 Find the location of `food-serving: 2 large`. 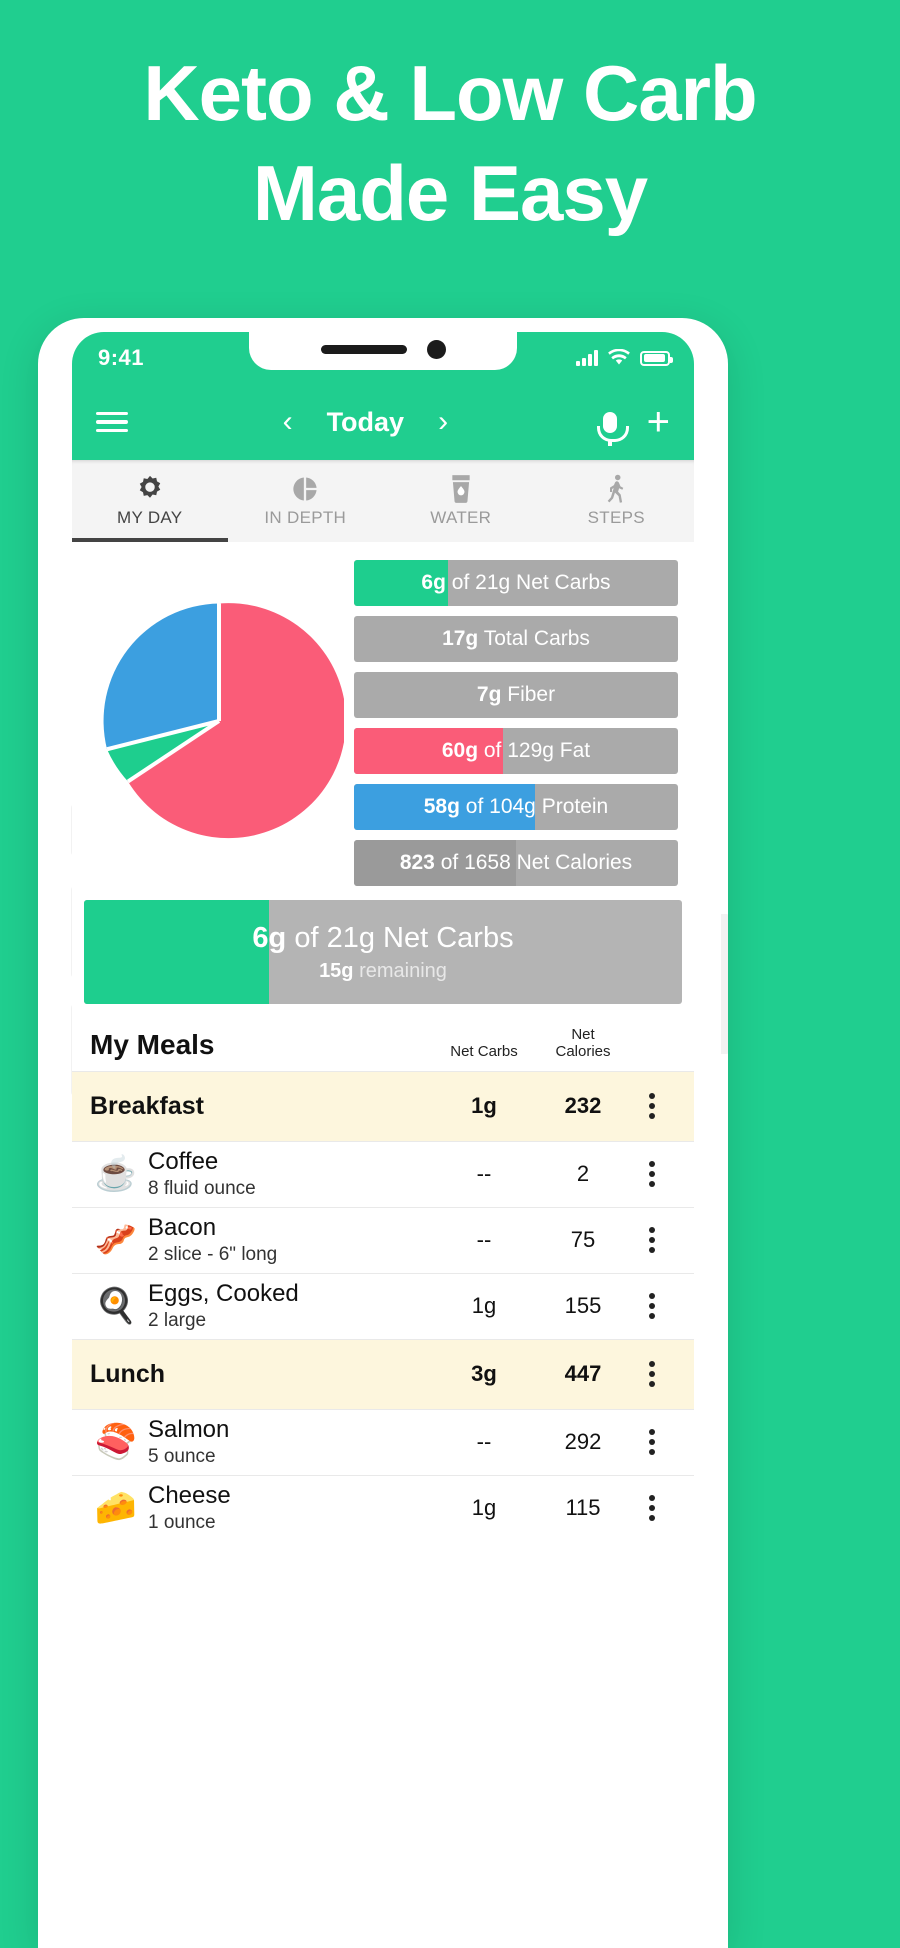

food-serving: 2 large is located at coordinates (177, 1320).